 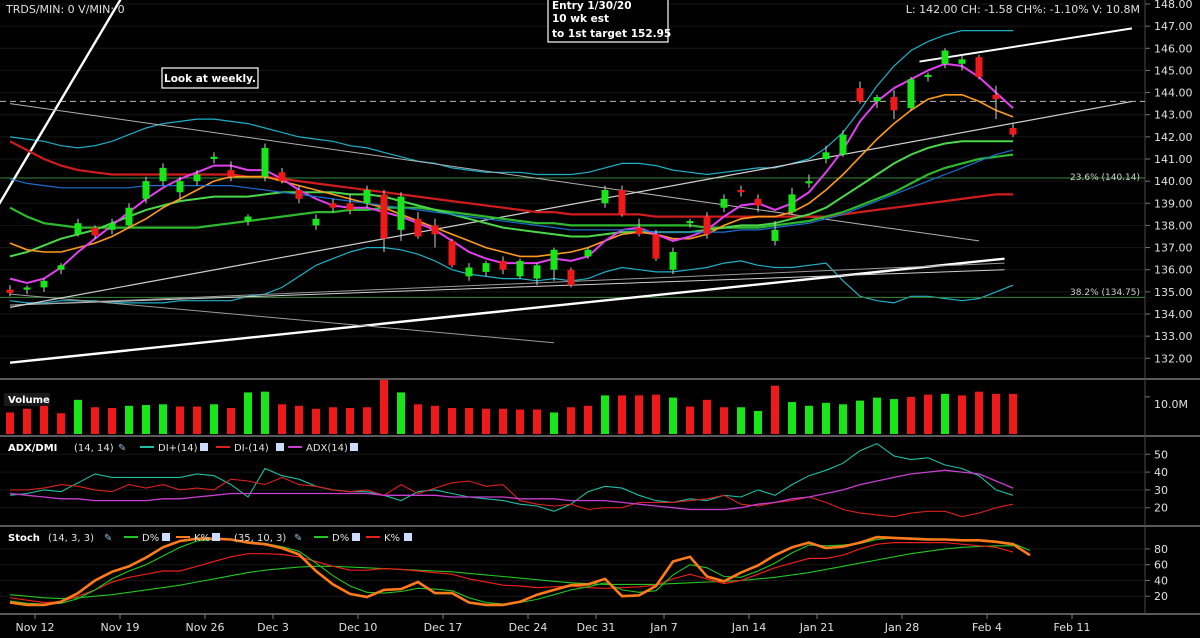 I want to click on di-minus-label: DI-(14), so click(x=251, y=448).